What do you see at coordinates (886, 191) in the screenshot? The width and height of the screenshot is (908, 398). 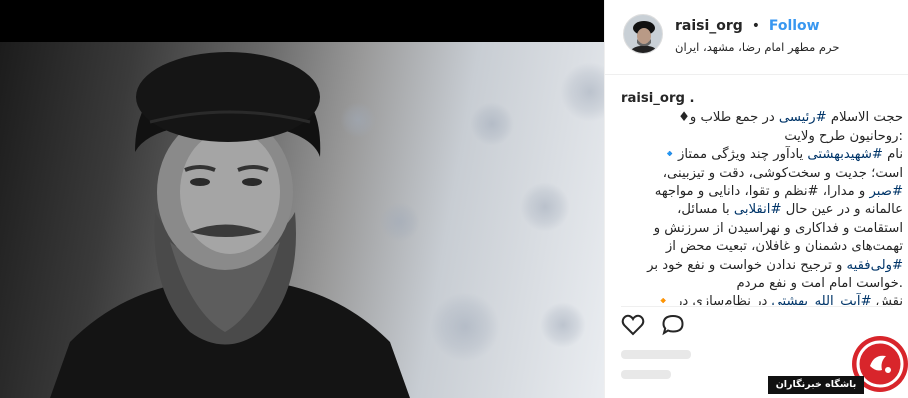 I see `hashtag-link: #صبر` at bounding box center [886, 191].